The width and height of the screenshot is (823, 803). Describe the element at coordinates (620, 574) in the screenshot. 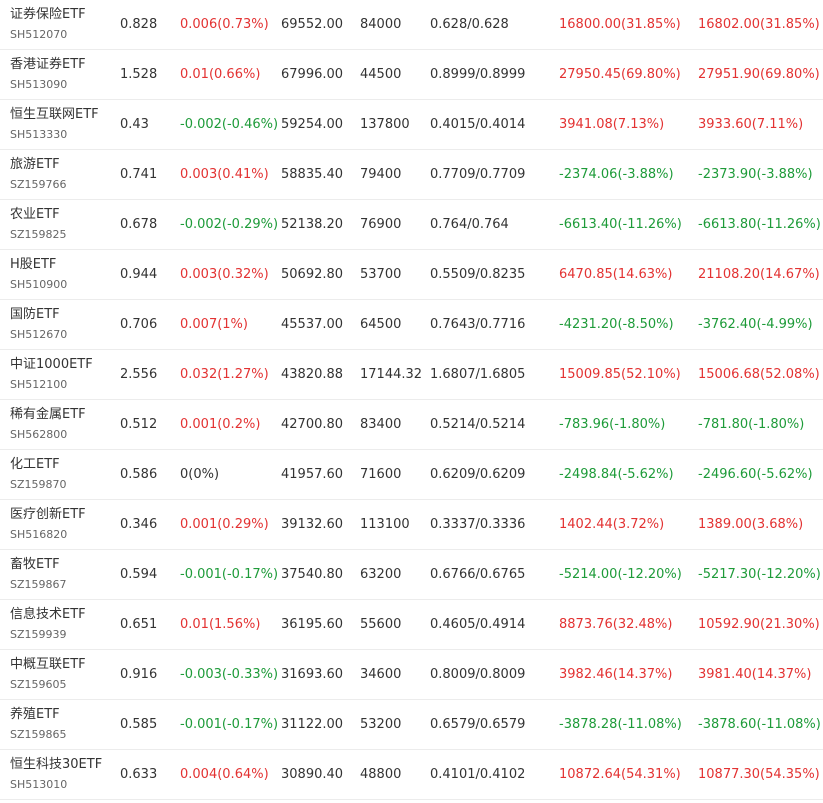

I see `profit-cell: -5214.00(-12.20%)` at that location.